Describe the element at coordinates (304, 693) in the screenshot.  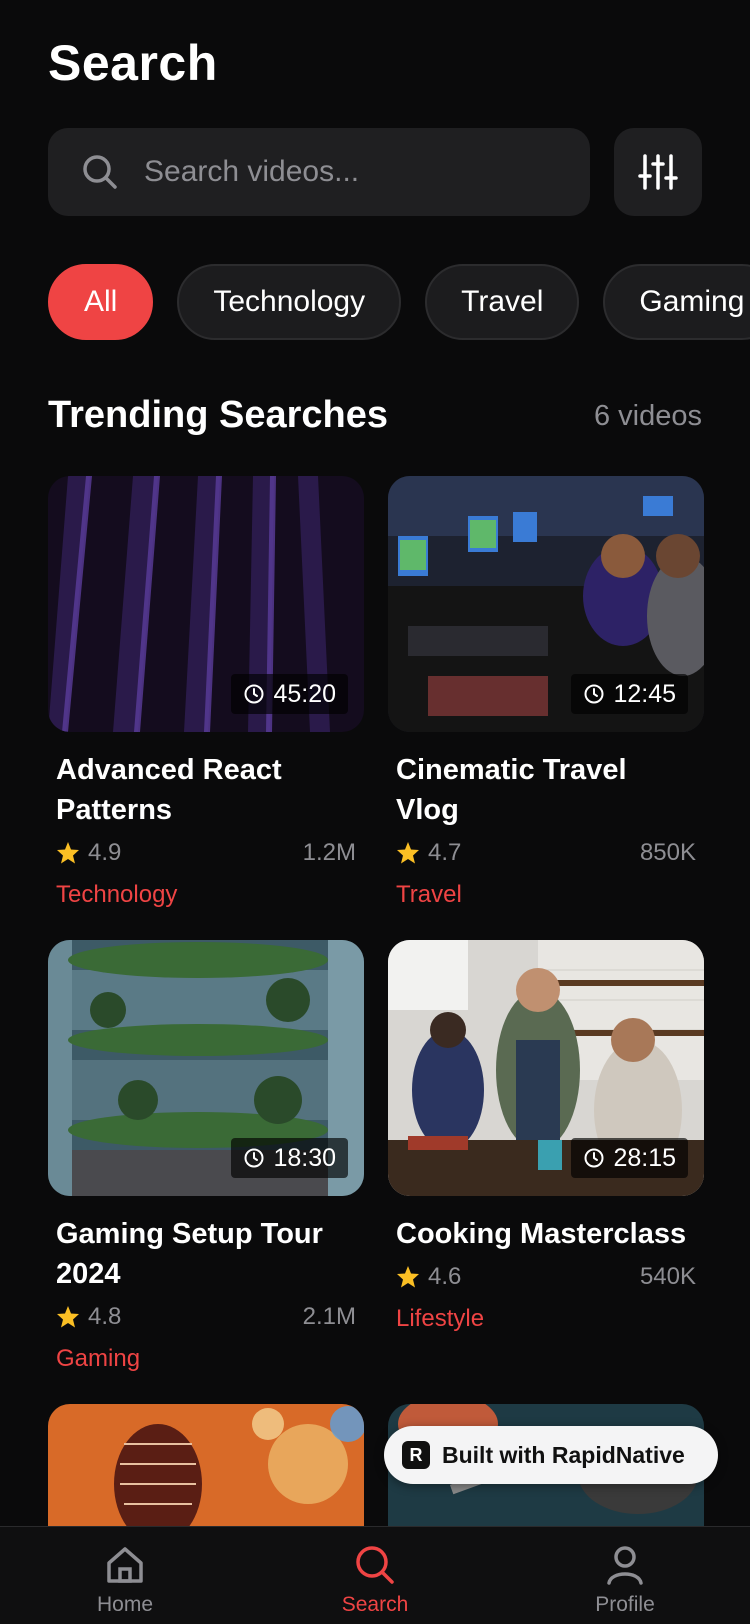
I see `duration-text: 45:20` at that location.